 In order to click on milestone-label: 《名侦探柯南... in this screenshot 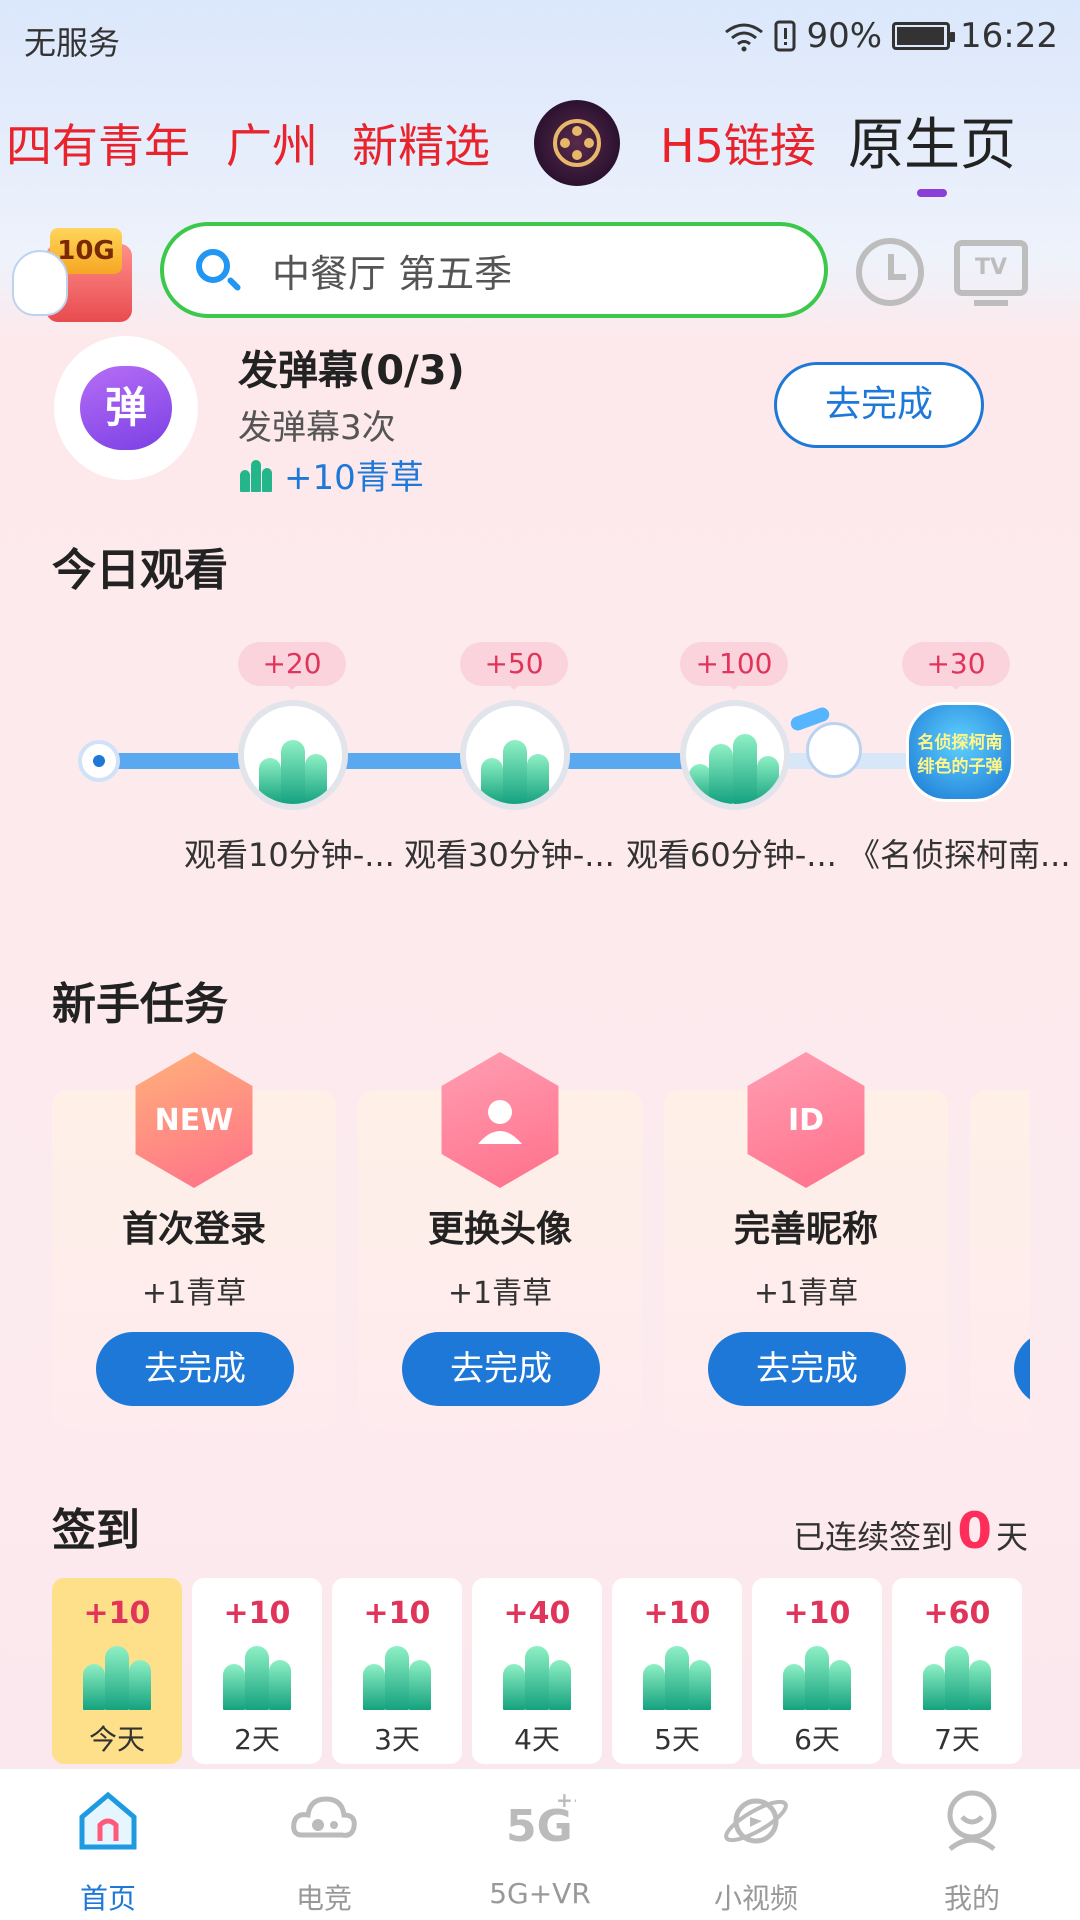, I will do `click(959, 855)`.